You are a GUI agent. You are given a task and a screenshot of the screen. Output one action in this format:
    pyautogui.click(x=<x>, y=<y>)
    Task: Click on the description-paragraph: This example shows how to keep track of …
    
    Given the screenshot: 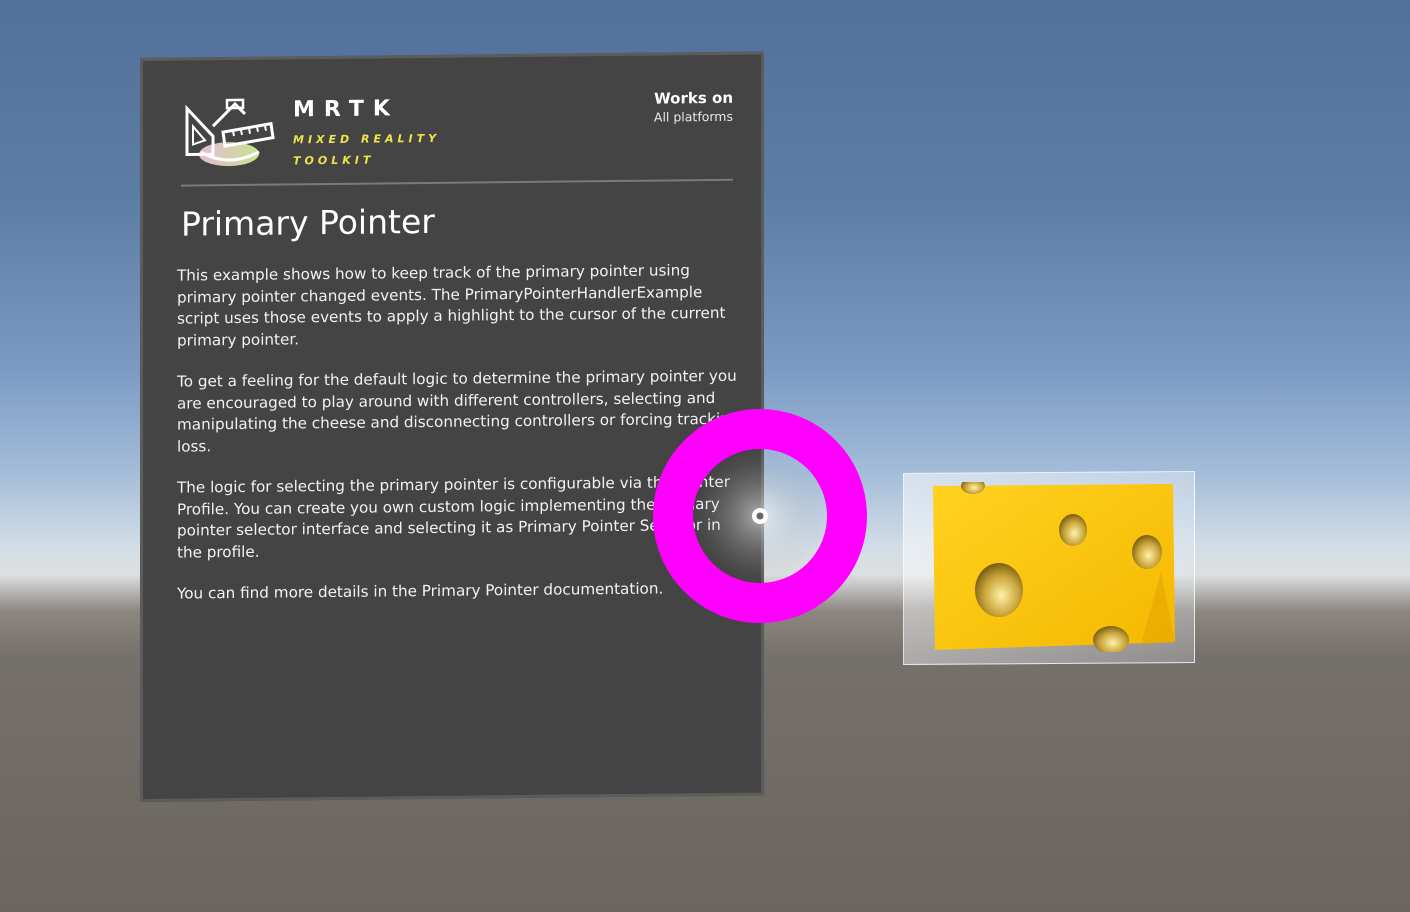 What is the action you would take?
    pyautogui.click(x=451, y=305)
    